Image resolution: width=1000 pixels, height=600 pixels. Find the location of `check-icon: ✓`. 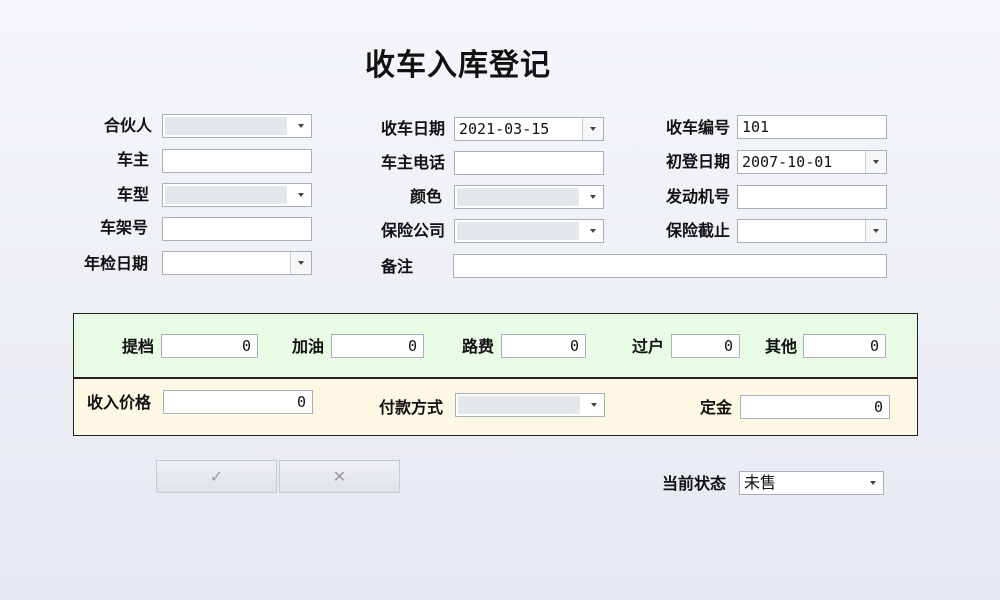

check-icon: ✓ is located at coordinates (216, 476).